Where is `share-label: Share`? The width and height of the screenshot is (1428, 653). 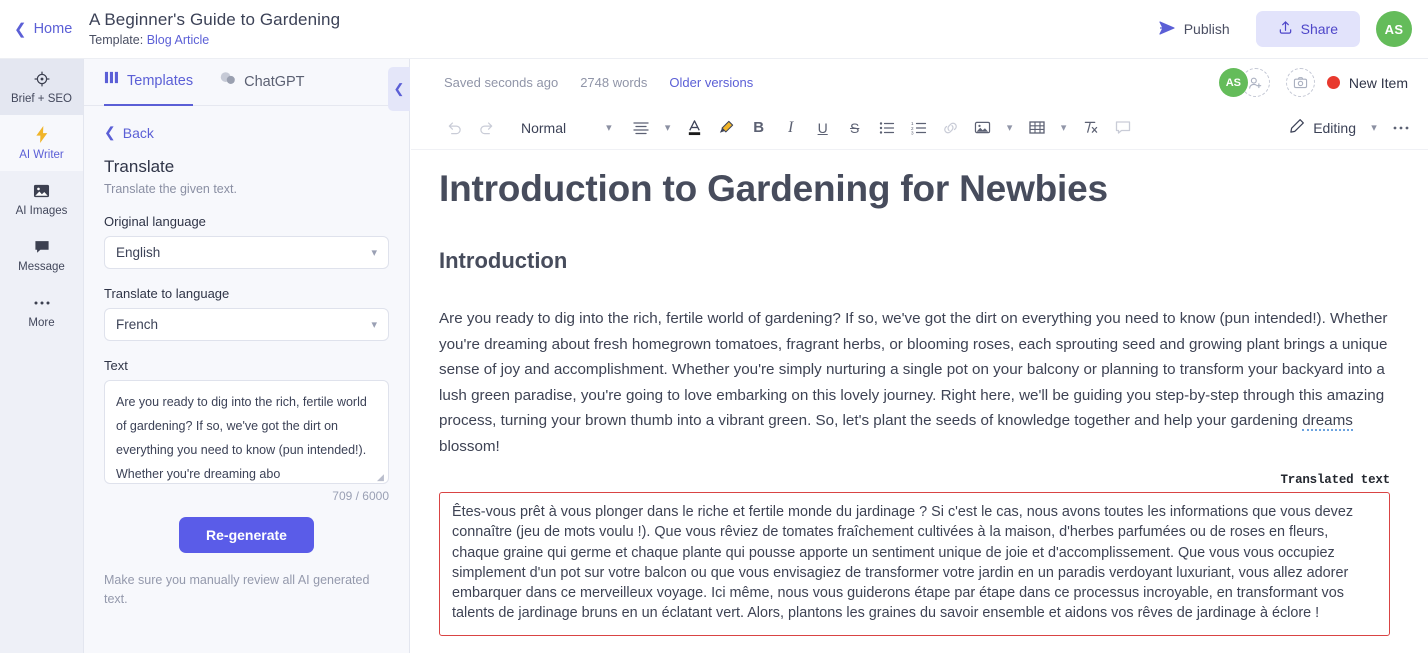
share-label: Share is located at coordinates (1319, 29).